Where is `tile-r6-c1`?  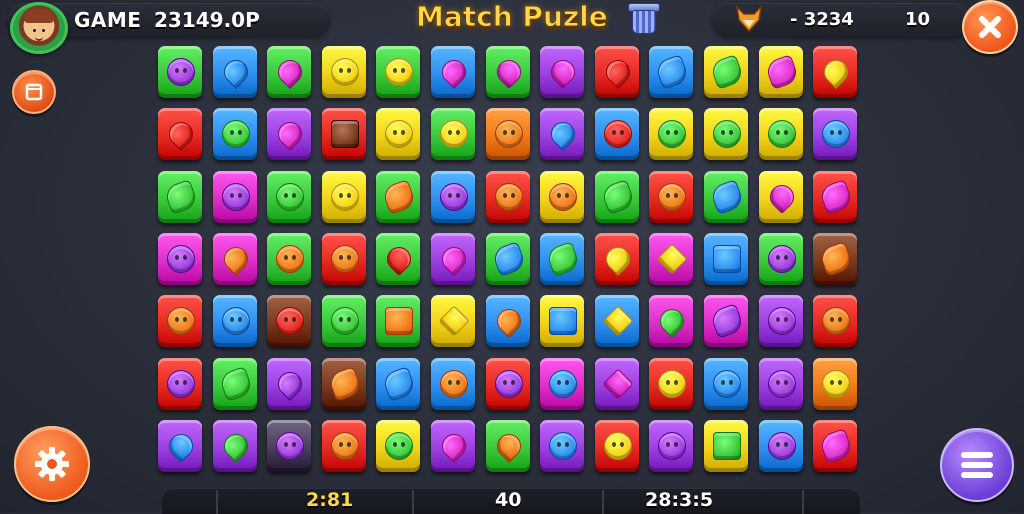
tile-r6-c1 is located at coordinates (180, 383).